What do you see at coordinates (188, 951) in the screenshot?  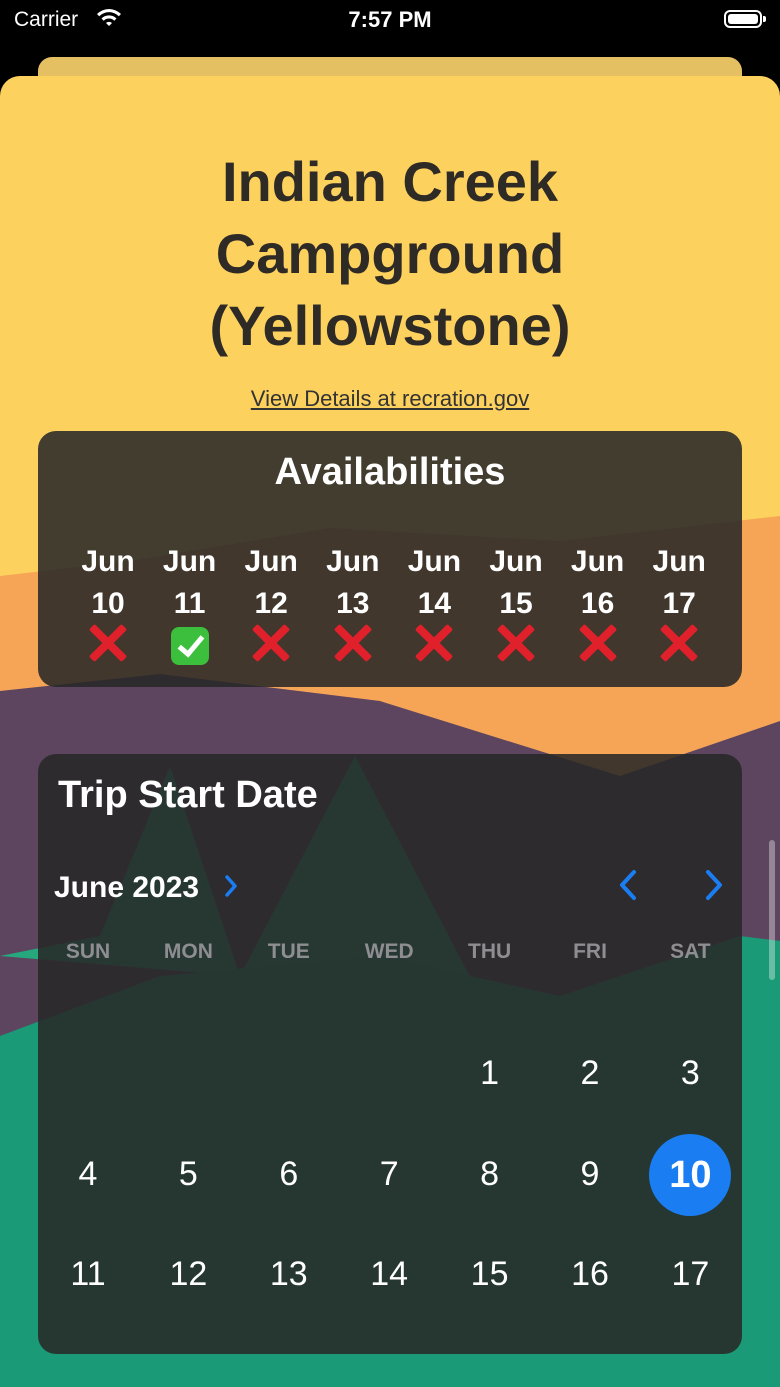 I see `weekday-label: MON` at bounding box center [188, 951].